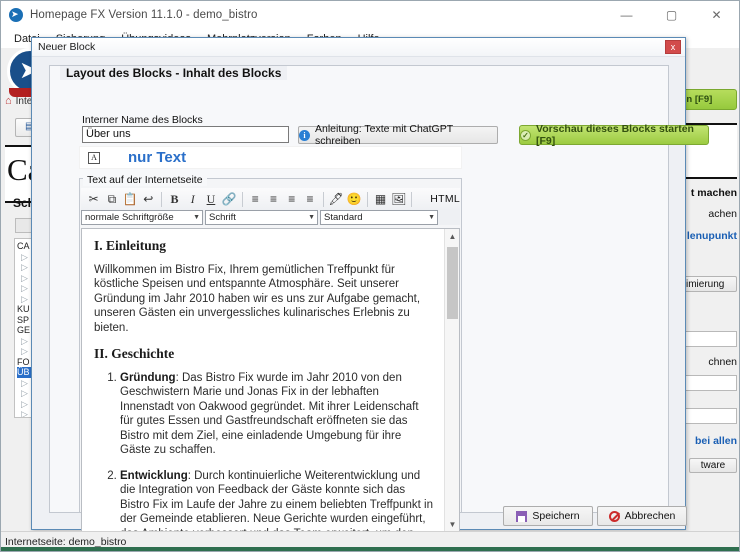 The width and height of the screenshot is (740, 552). I want to click on undo-icon: ↩, so click(148, 199).